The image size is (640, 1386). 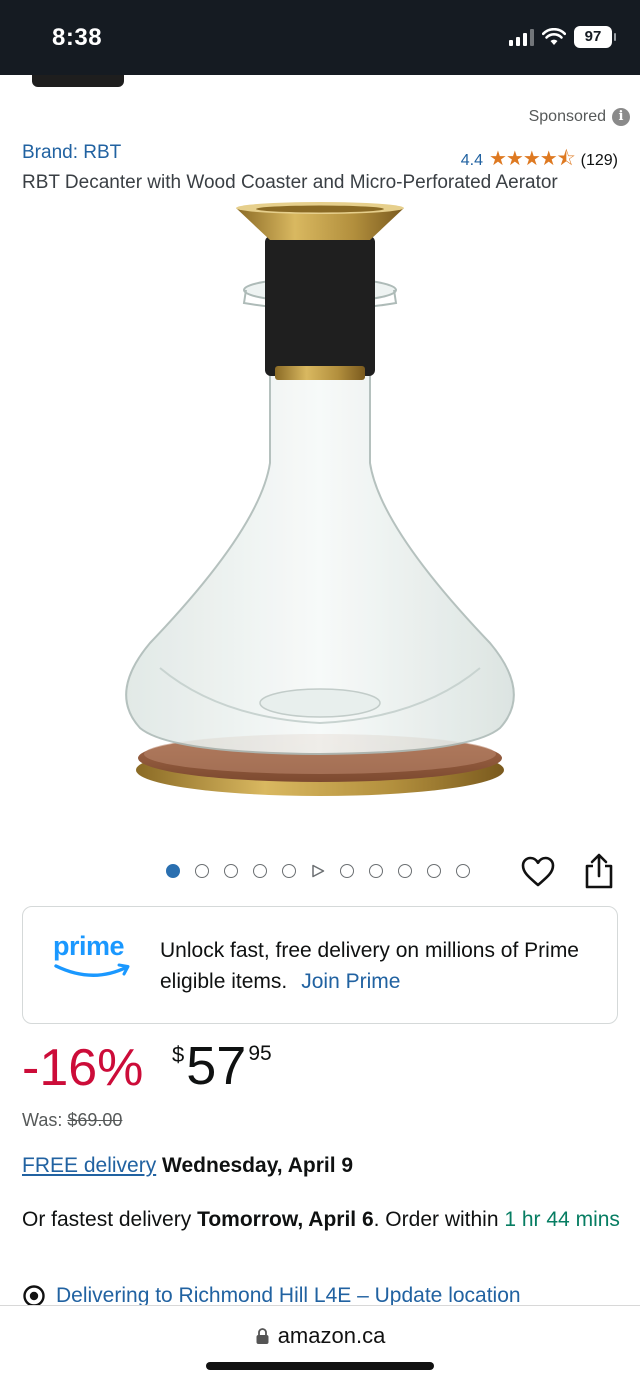 I want to click on info-icon: i, so click(x=621, y=117).